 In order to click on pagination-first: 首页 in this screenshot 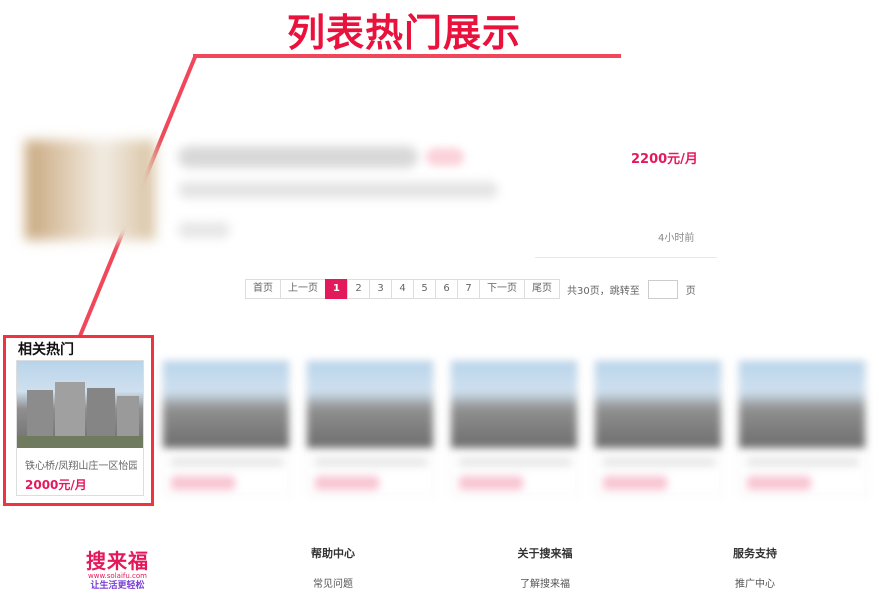, I will do `click(263, 289)`.